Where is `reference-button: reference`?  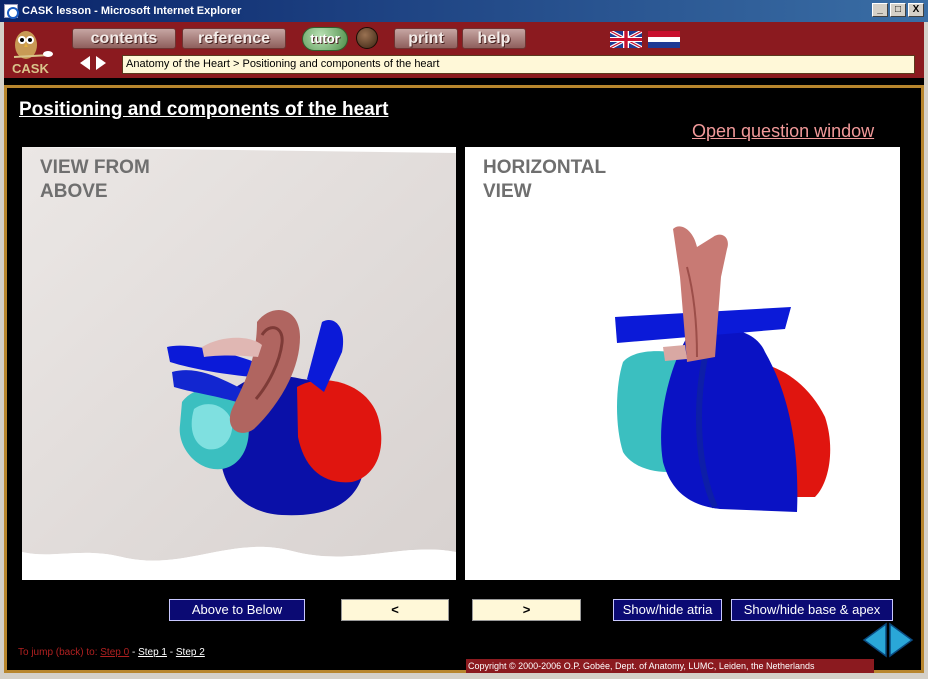
reference-button: reference is located at coordinates (234, 38).